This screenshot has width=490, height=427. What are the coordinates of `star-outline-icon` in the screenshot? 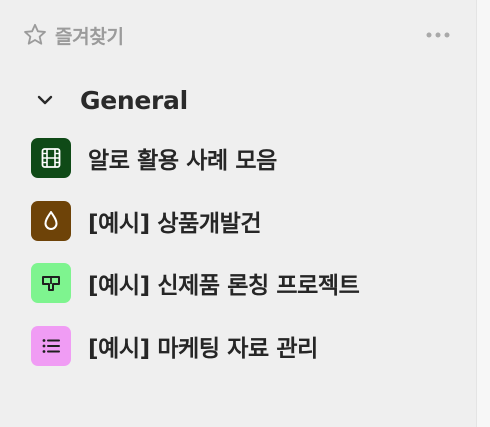 It's located at (35, 35).